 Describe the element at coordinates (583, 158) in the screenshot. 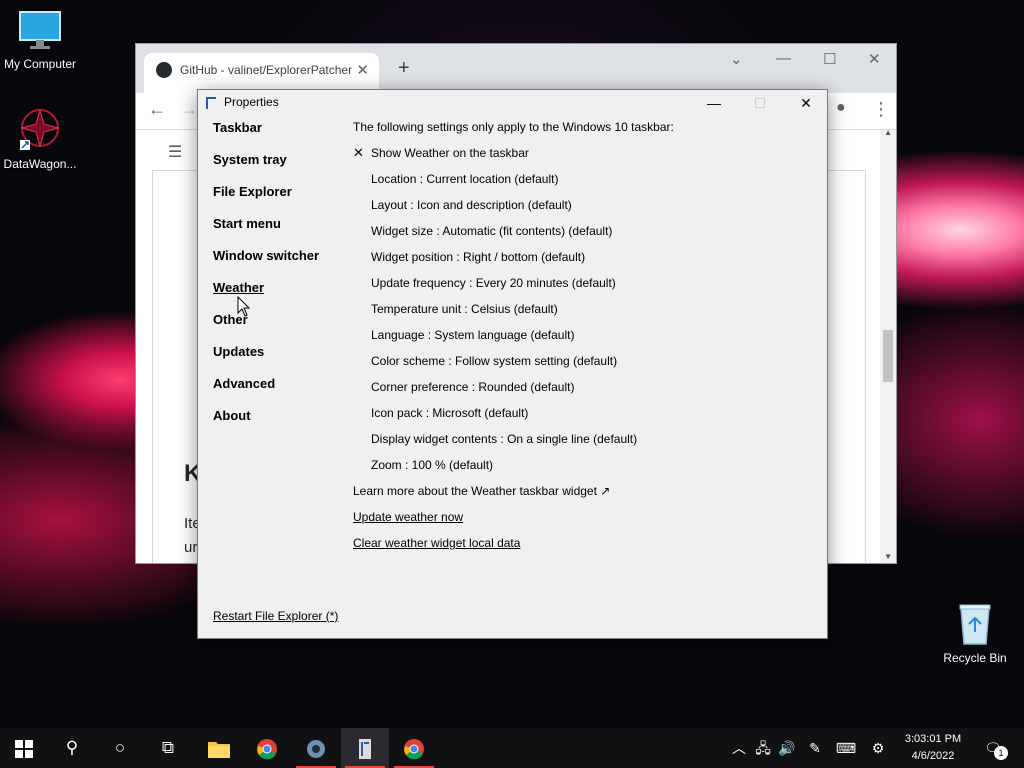

I see `show-weather-checkbox: ✕ Show Weather on the taskbar` at that location.